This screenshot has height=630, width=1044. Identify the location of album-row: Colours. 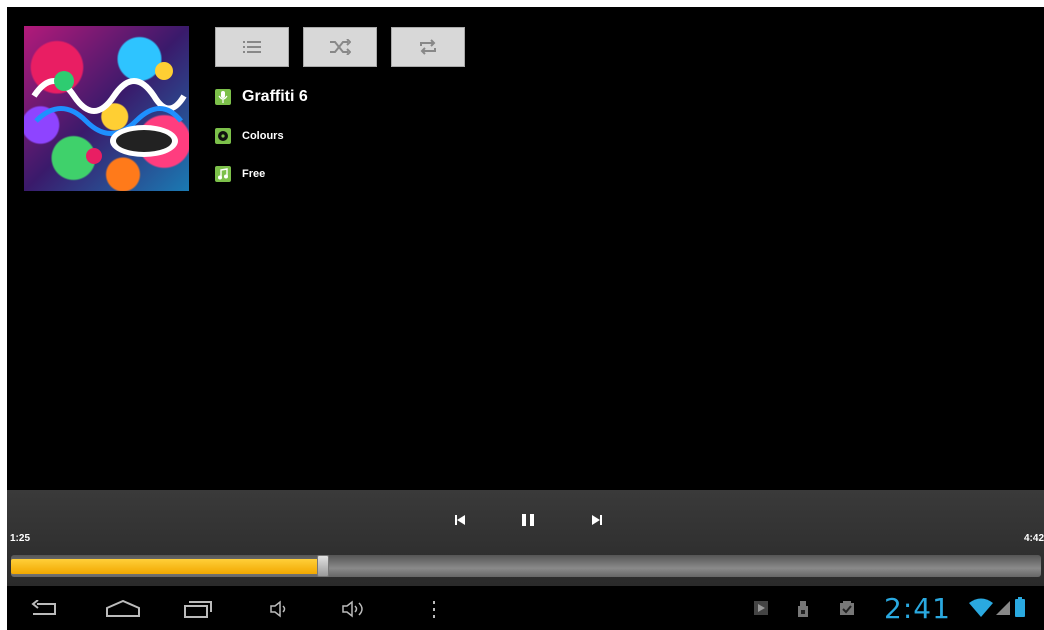
(249, 136).